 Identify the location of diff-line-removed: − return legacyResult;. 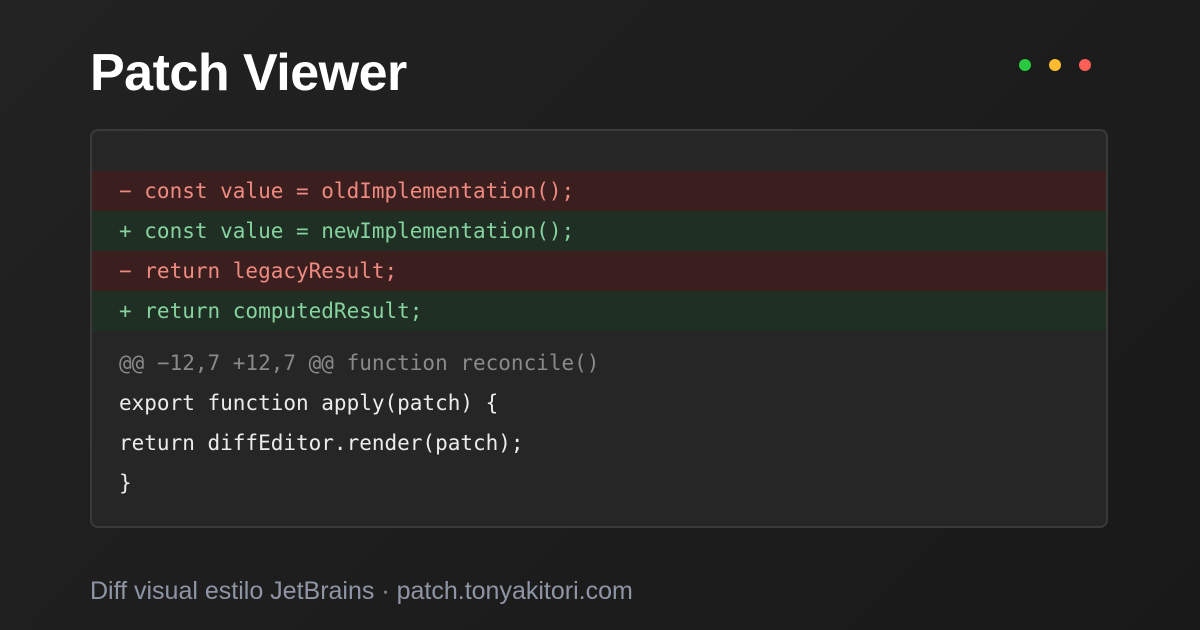
(599, 271).